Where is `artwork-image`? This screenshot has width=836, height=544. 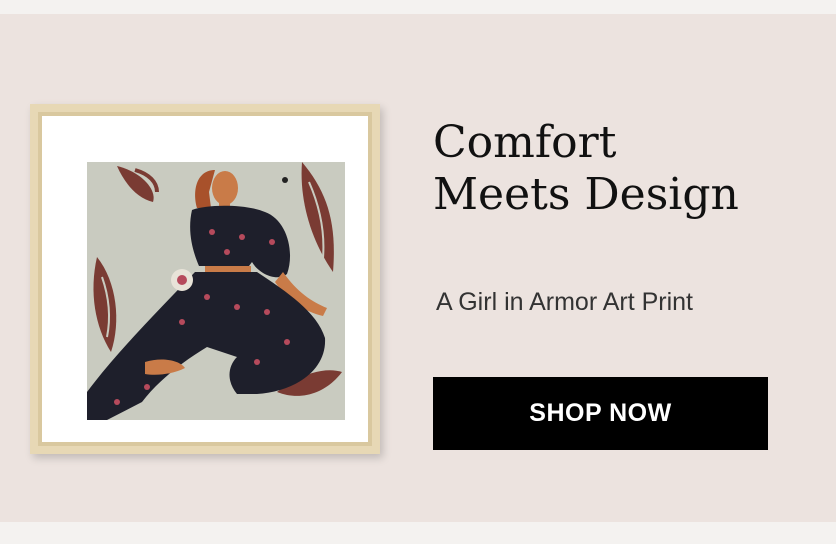
artwork-image is located at coordinates (216, 291).